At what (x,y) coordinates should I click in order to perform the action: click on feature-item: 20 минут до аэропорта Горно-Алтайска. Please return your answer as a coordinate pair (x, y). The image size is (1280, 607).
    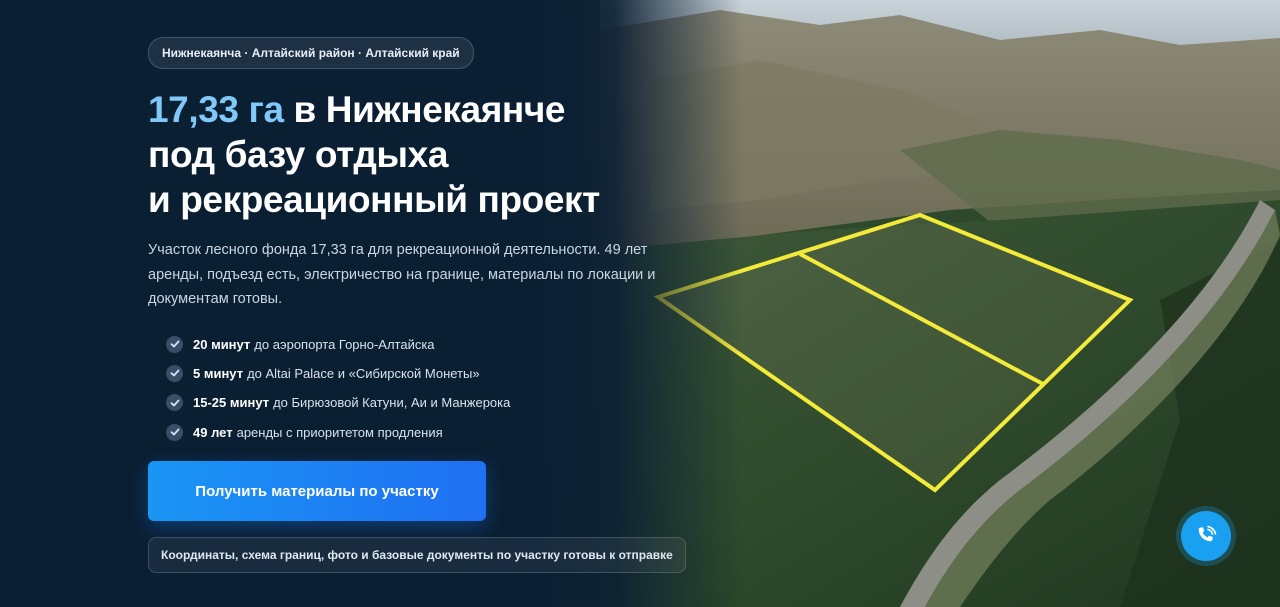
    Looking at the image, I should click on (427, 344).